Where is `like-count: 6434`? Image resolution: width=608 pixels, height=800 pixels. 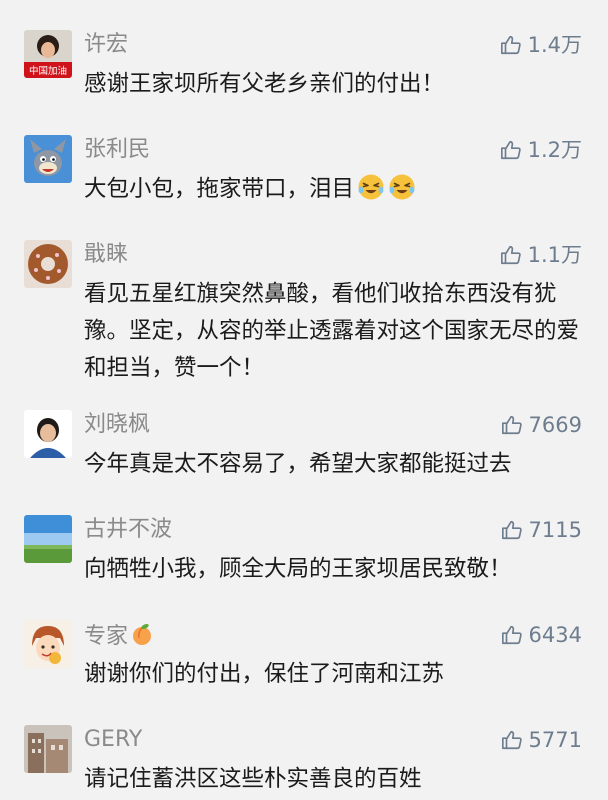
like-count: 6434 is located at coordinates (555, 635).